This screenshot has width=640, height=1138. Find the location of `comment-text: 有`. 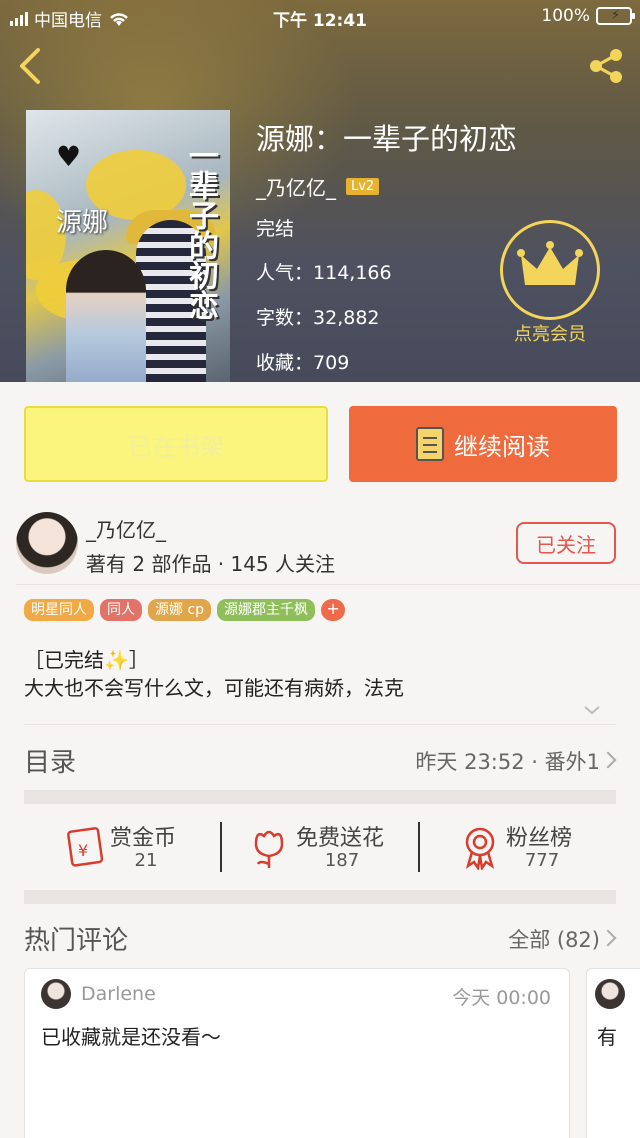

comment-text: 有 is located at coordinates (607, 1037).